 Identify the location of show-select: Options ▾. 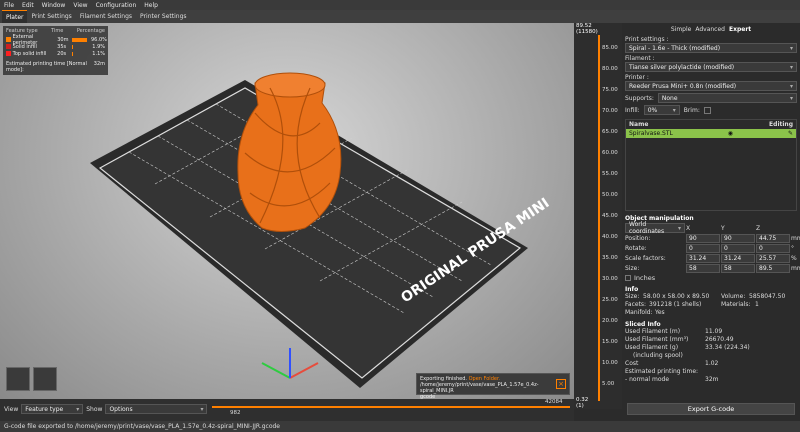
(156, 409).